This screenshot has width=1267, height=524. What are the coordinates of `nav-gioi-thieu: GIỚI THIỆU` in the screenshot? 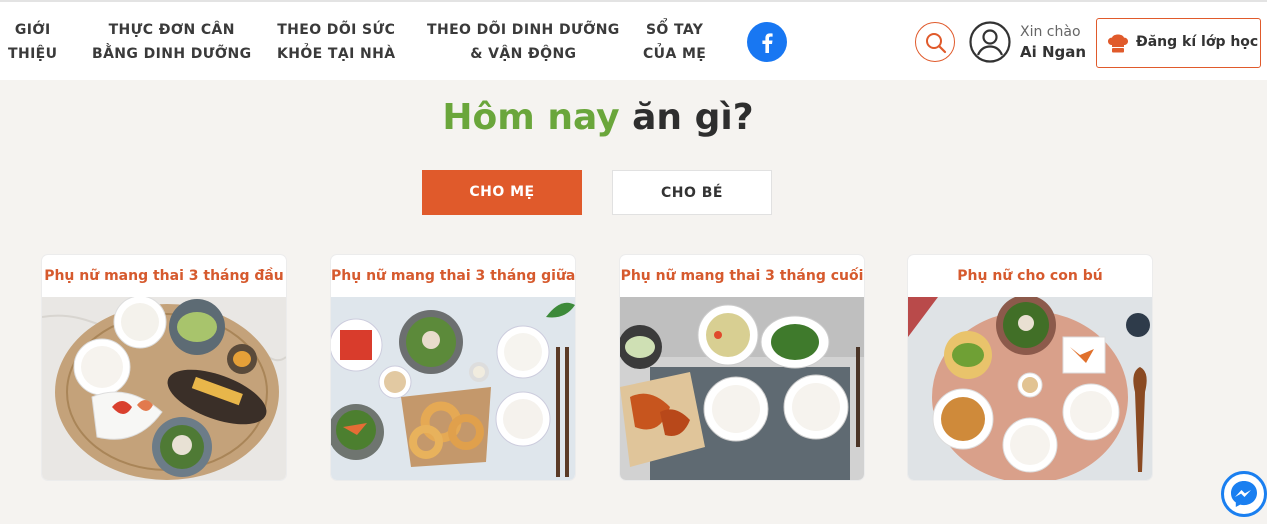 It's located at (32, 42).